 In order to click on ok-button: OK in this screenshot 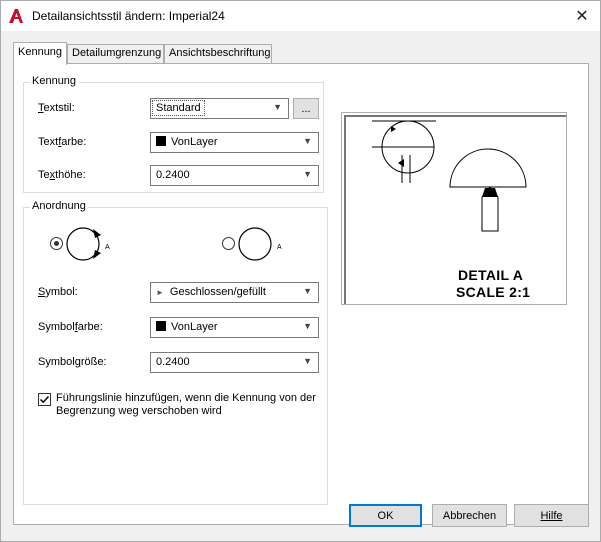, I will do `click(385, 515)`.